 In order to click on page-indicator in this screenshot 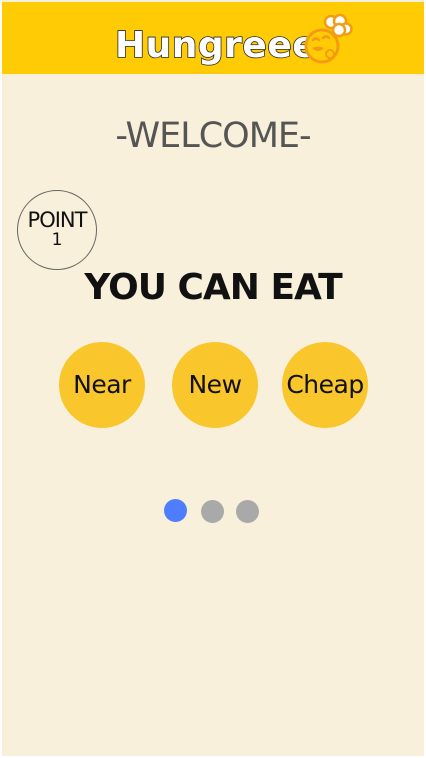, I will do `click(214, 511)`.